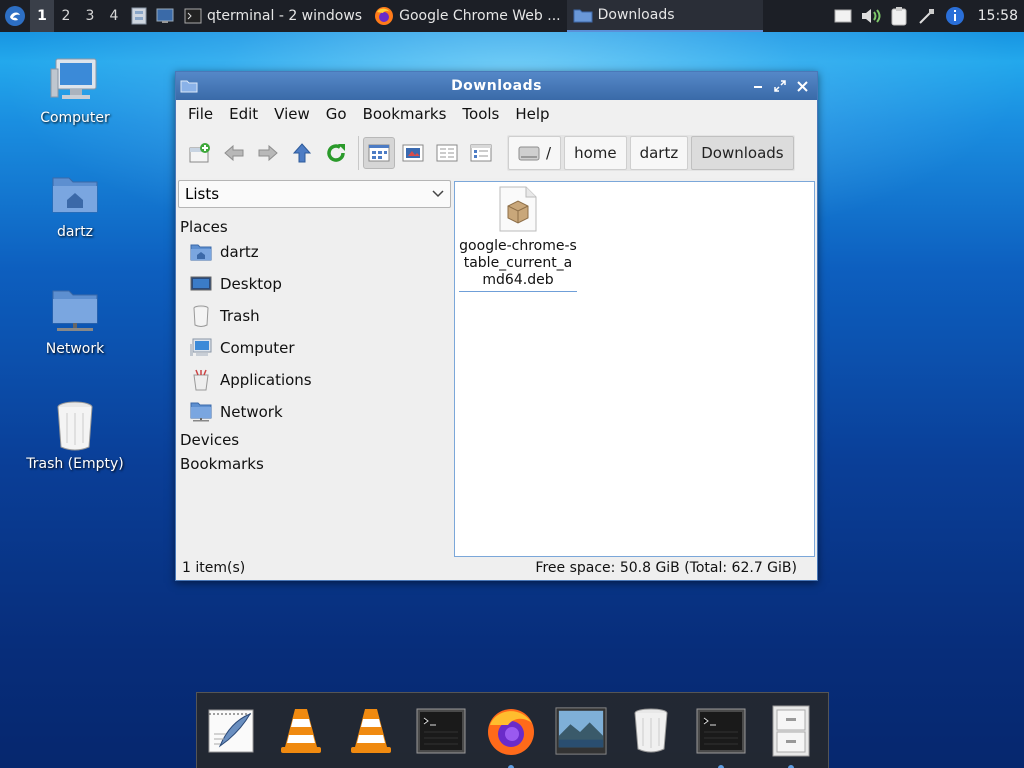 The height and width of the screenshot is (768, 1024). Describe the element at coordinates (90, 16) in the screenshot. I see `desktop-switch-3: 3` at that location.